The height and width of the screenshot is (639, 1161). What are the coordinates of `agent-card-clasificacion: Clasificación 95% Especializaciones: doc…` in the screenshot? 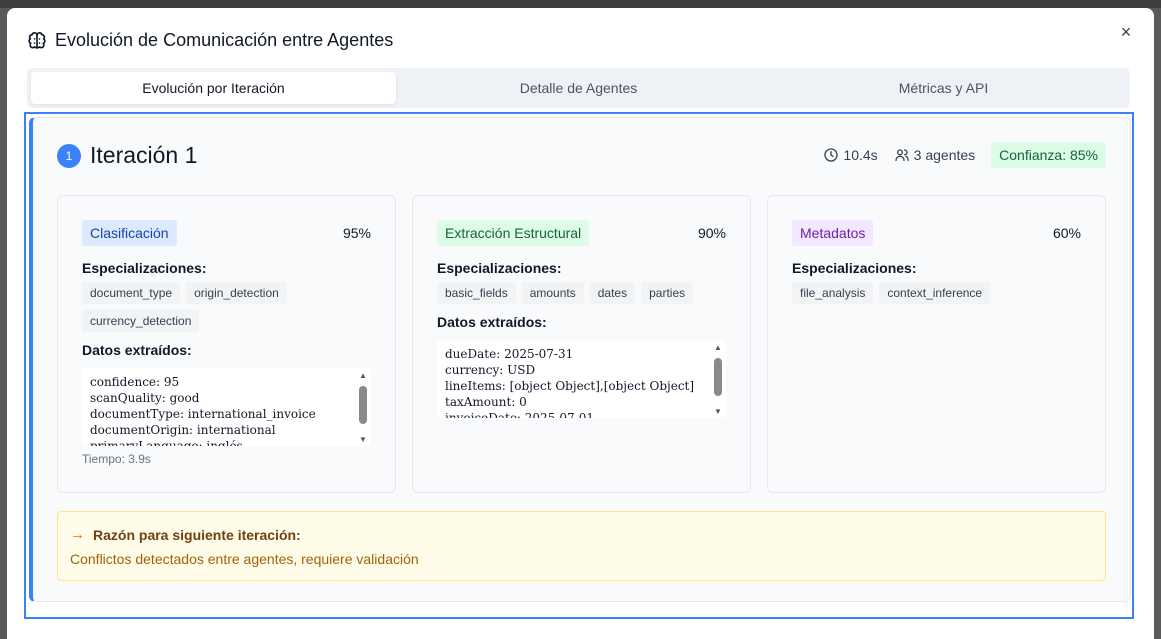 It's located at (226, 344).